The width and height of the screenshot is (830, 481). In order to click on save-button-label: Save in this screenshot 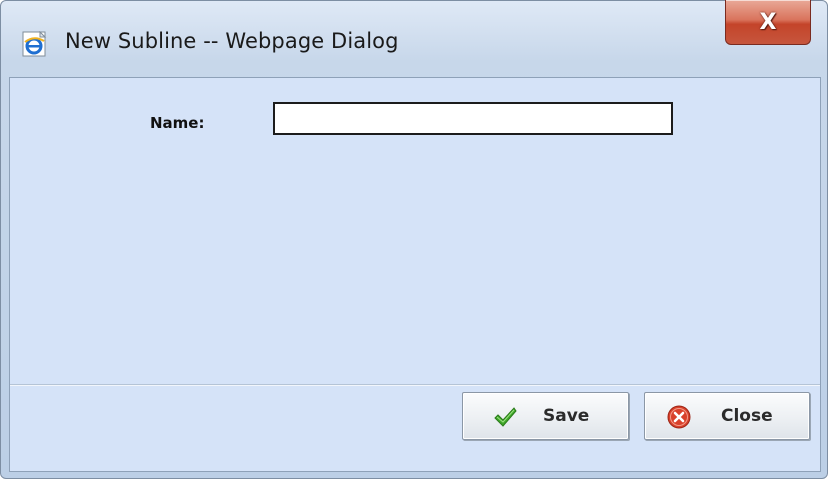, I will do `click(566, 416)`.